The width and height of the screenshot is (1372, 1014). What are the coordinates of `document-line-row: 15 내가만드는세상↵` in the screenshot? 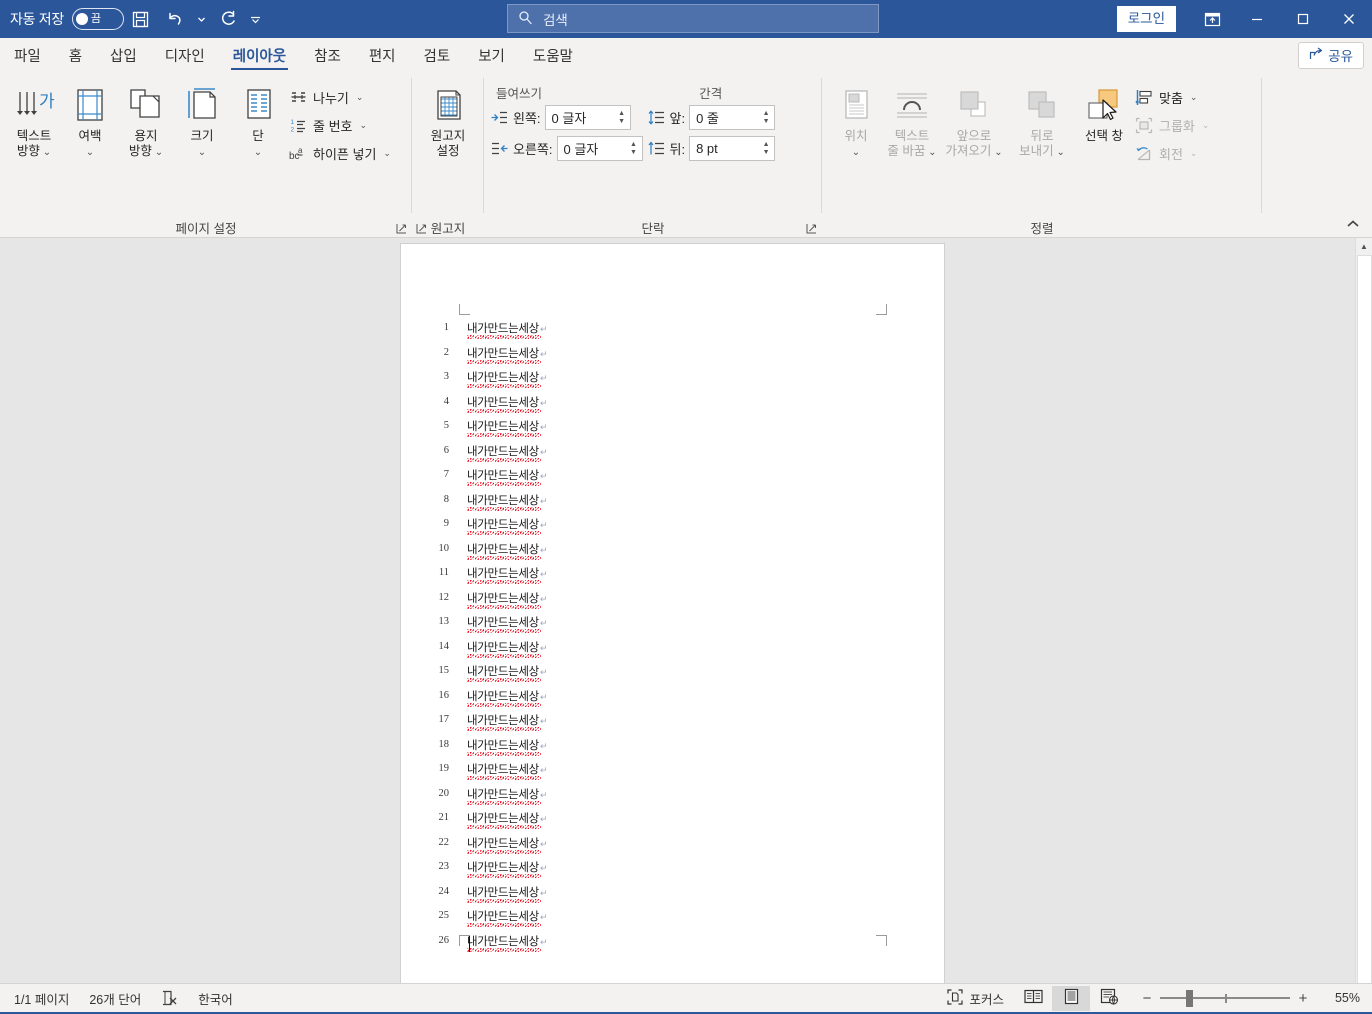 It's located at (672, 675).